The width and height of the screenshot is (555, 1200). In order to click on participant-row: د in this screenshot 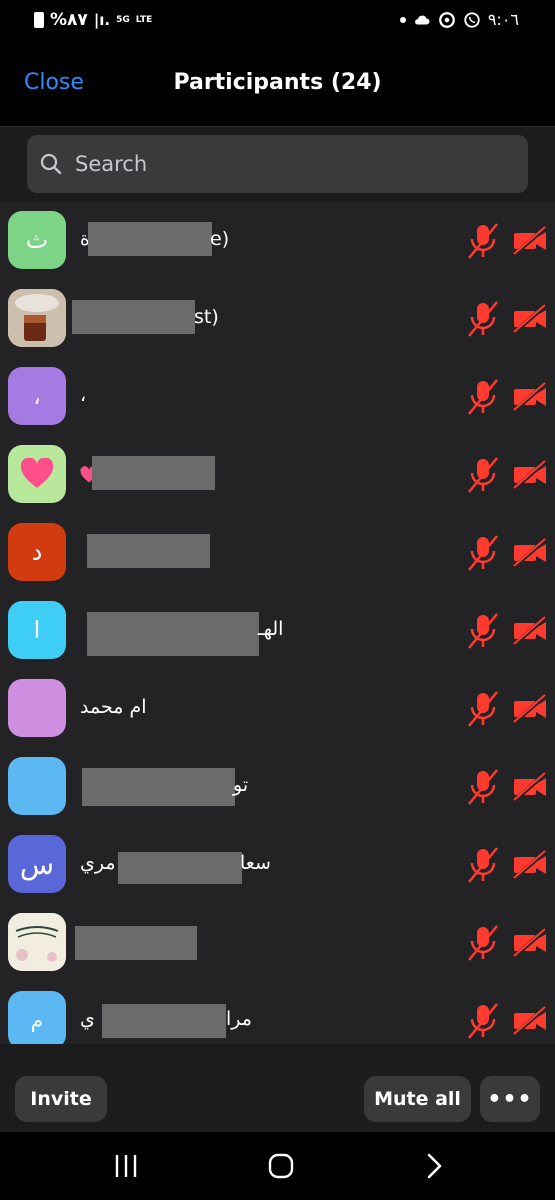, I will do `click(277, 553)`.